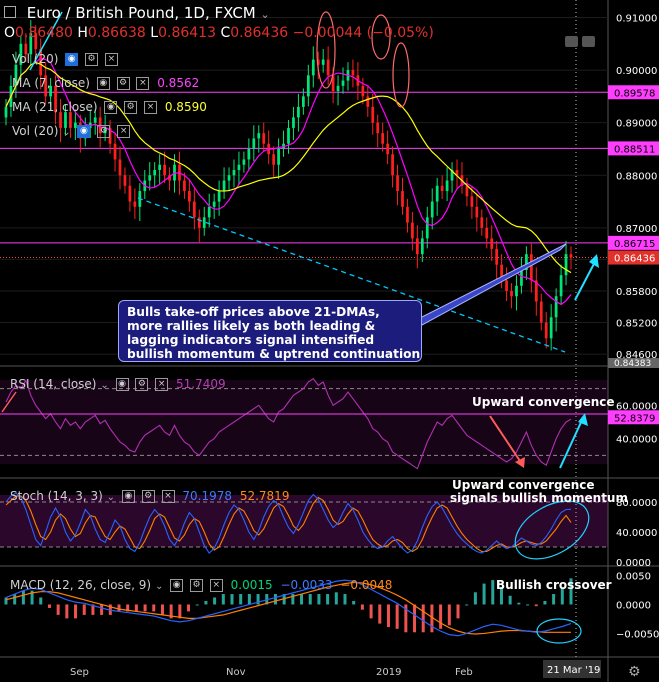 Image resolution: width=659 pixels, height=682 pixels. What do you see at coordinates (225, 33) in the screenshot?
I see `close-label: C` at bounding box center [225, 33].